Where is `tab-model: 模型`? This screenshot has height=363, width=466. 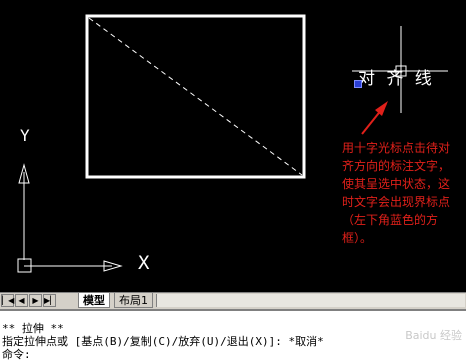 tab-model: 模型 is located at coordinates (94, 300).